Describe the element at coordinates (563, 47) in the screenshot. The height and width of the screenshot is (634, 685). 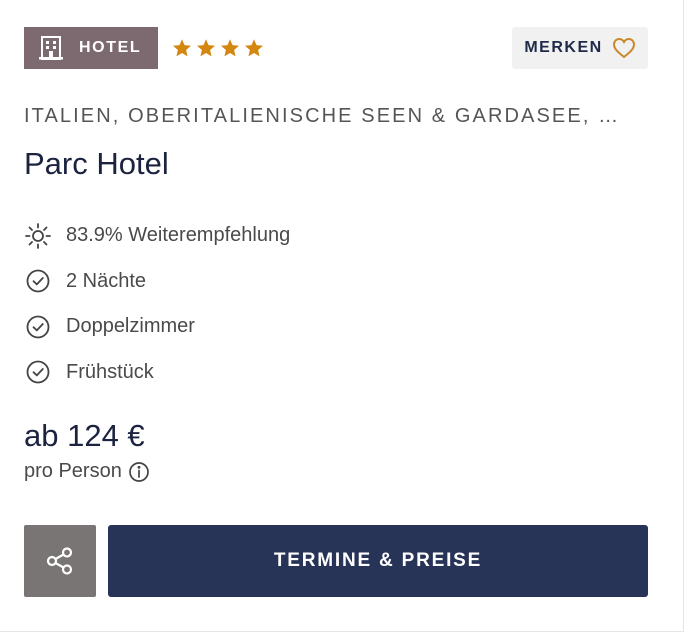
I see `bookmark-label: MERKEN` at that location.